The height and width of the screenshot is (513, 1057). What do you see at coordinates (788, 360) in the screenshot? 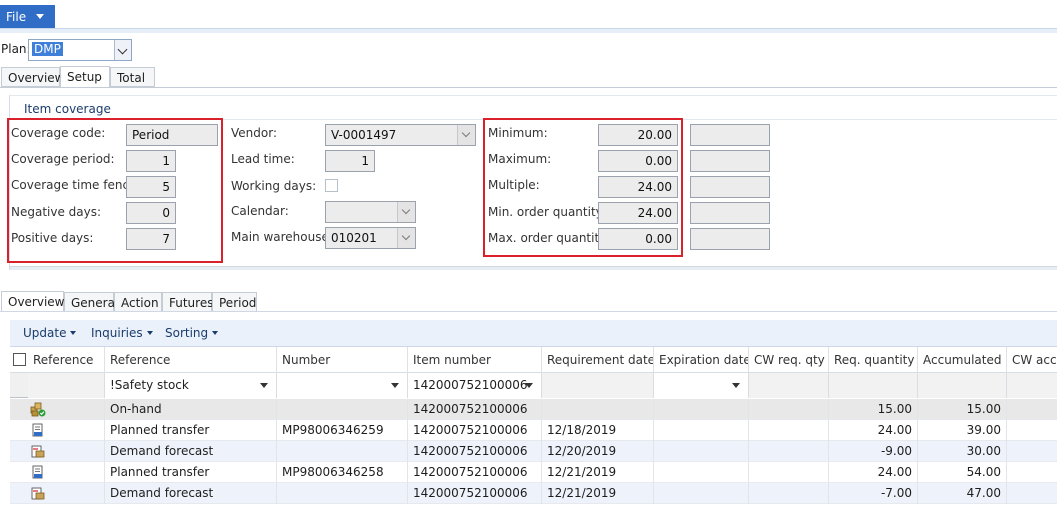
I see `col-header-cw-req-qty: CW req. qty` at bounding box center [788, 360].